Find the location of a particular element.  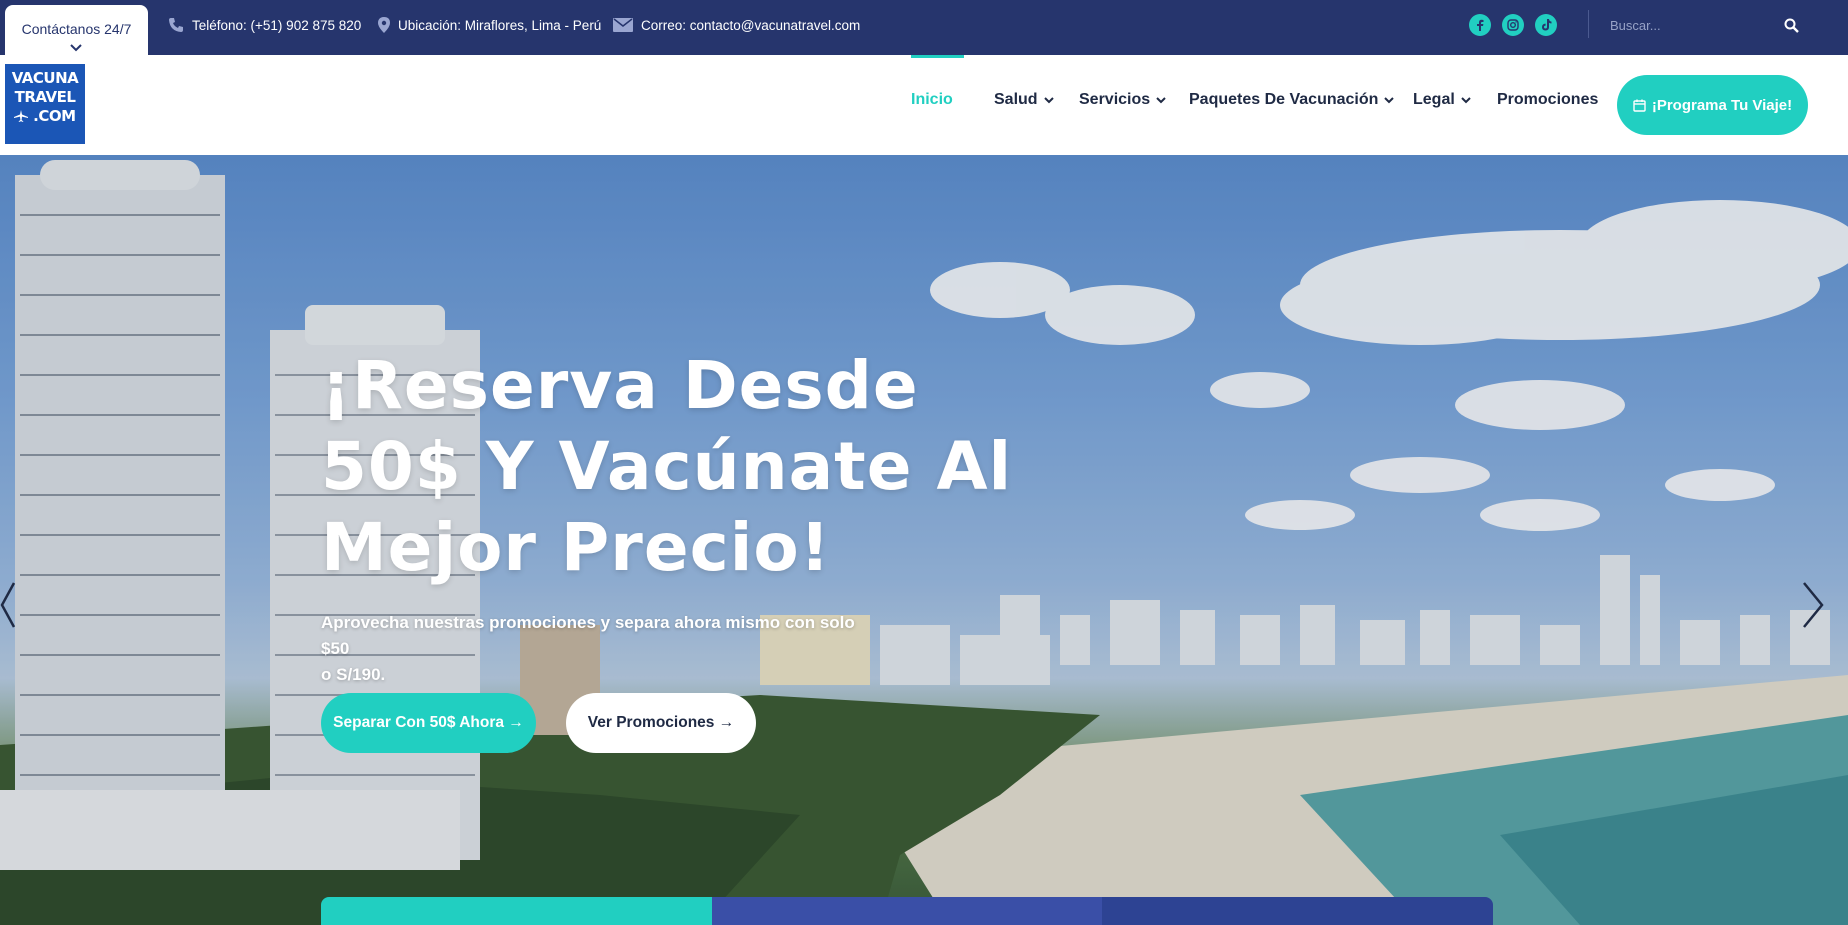

logo-line-3: .COM is located at coordinates (45, 116).